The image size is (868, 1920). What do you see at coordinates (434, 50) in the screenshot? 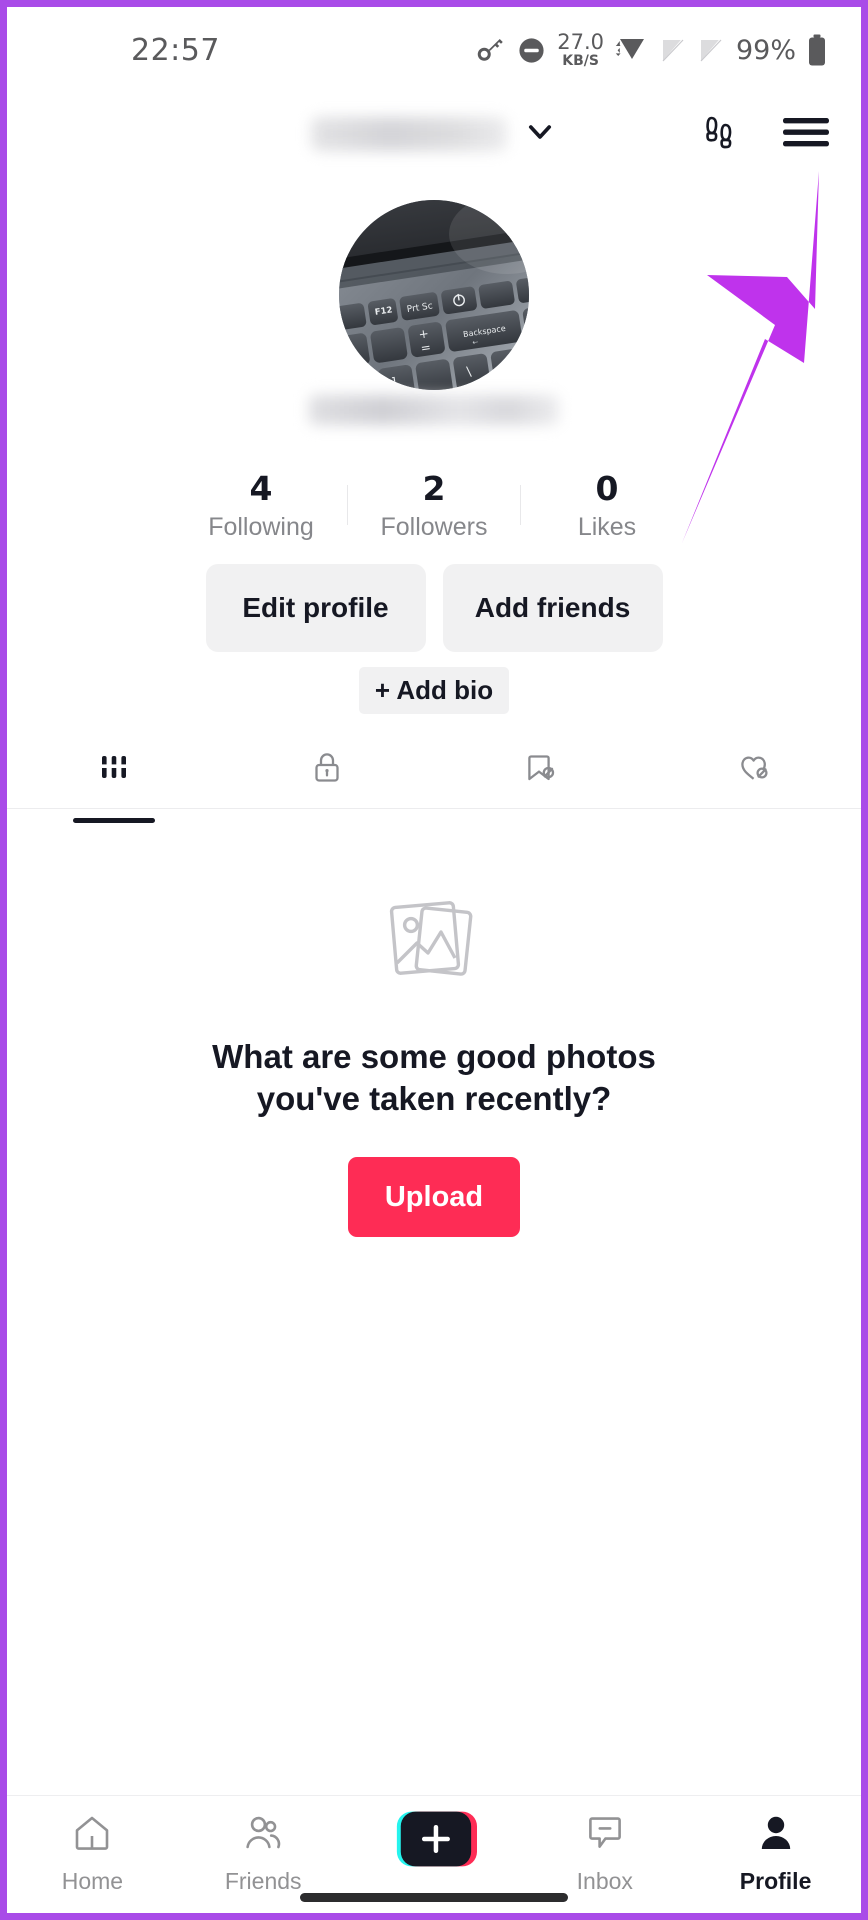
I see `status-bar: 22:57 27.0 KB/S 99%` at bounding box center [434, 50].